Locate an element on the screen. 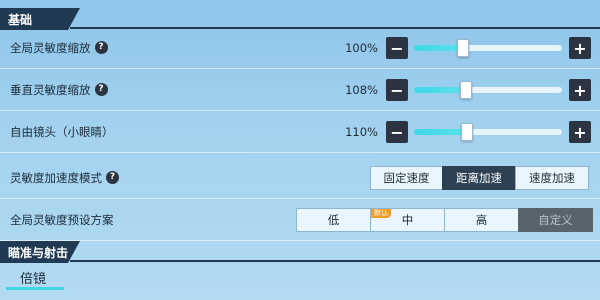 This screenshot has height=300, width=600. row-vertical-sensitivity: 垂直灵敏度缩放 ? 108% − + is located at coordinates (300, 90).